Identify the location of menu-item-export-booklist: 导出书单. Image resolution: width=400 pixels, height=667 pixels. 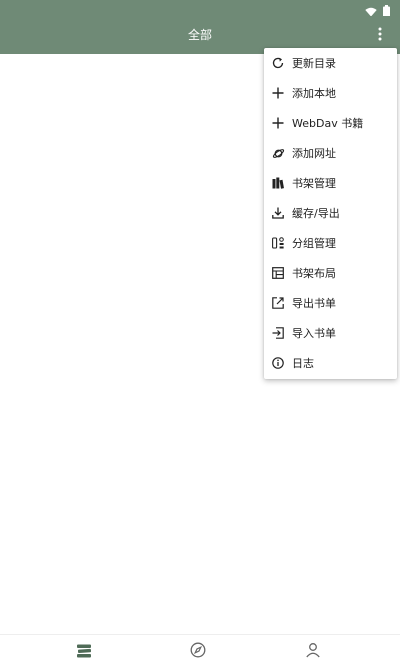
(330, 303).